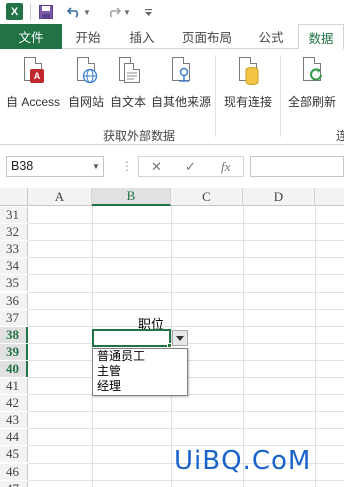  What do you see at coordinates (115, 12) in the screenshot?
I see `redo-icon` at bounding box center [115, 12].